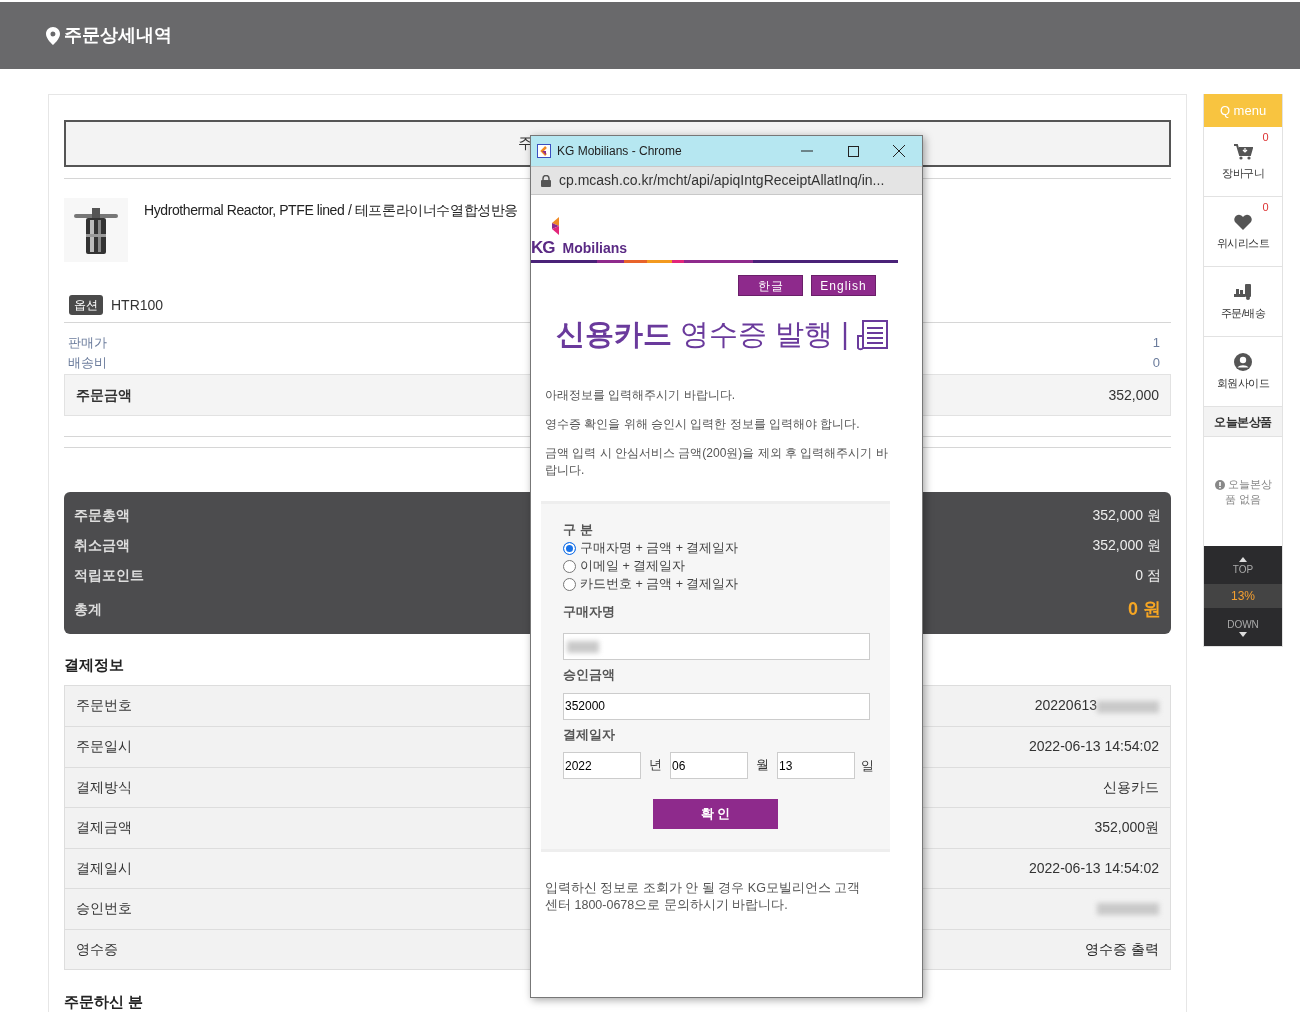 This screenshot has height=1012, width=1300. What do you see at coordinates (1243, 162) in the screenshot?
I see `quick-menu-item: 장바구니 0` at bounding box center [1243, 162].